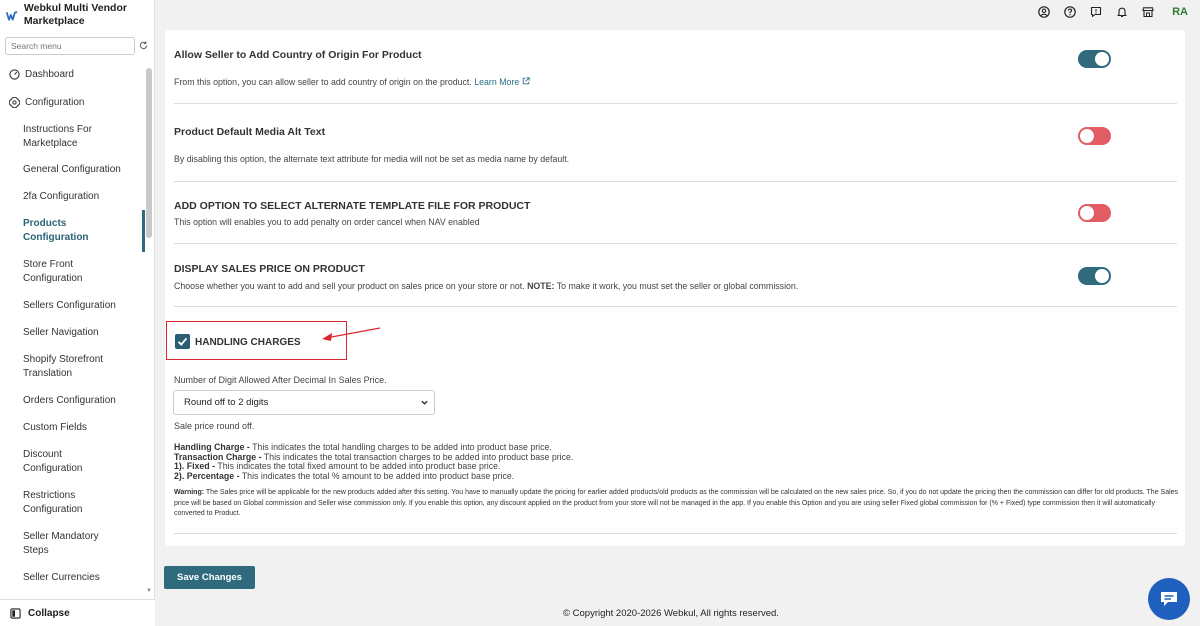 The height and width of the screenshot is (626, 1200). Describe the element at coordinates (541, 286) in the screenshot. I see `note-label: NOTE:` at that location.